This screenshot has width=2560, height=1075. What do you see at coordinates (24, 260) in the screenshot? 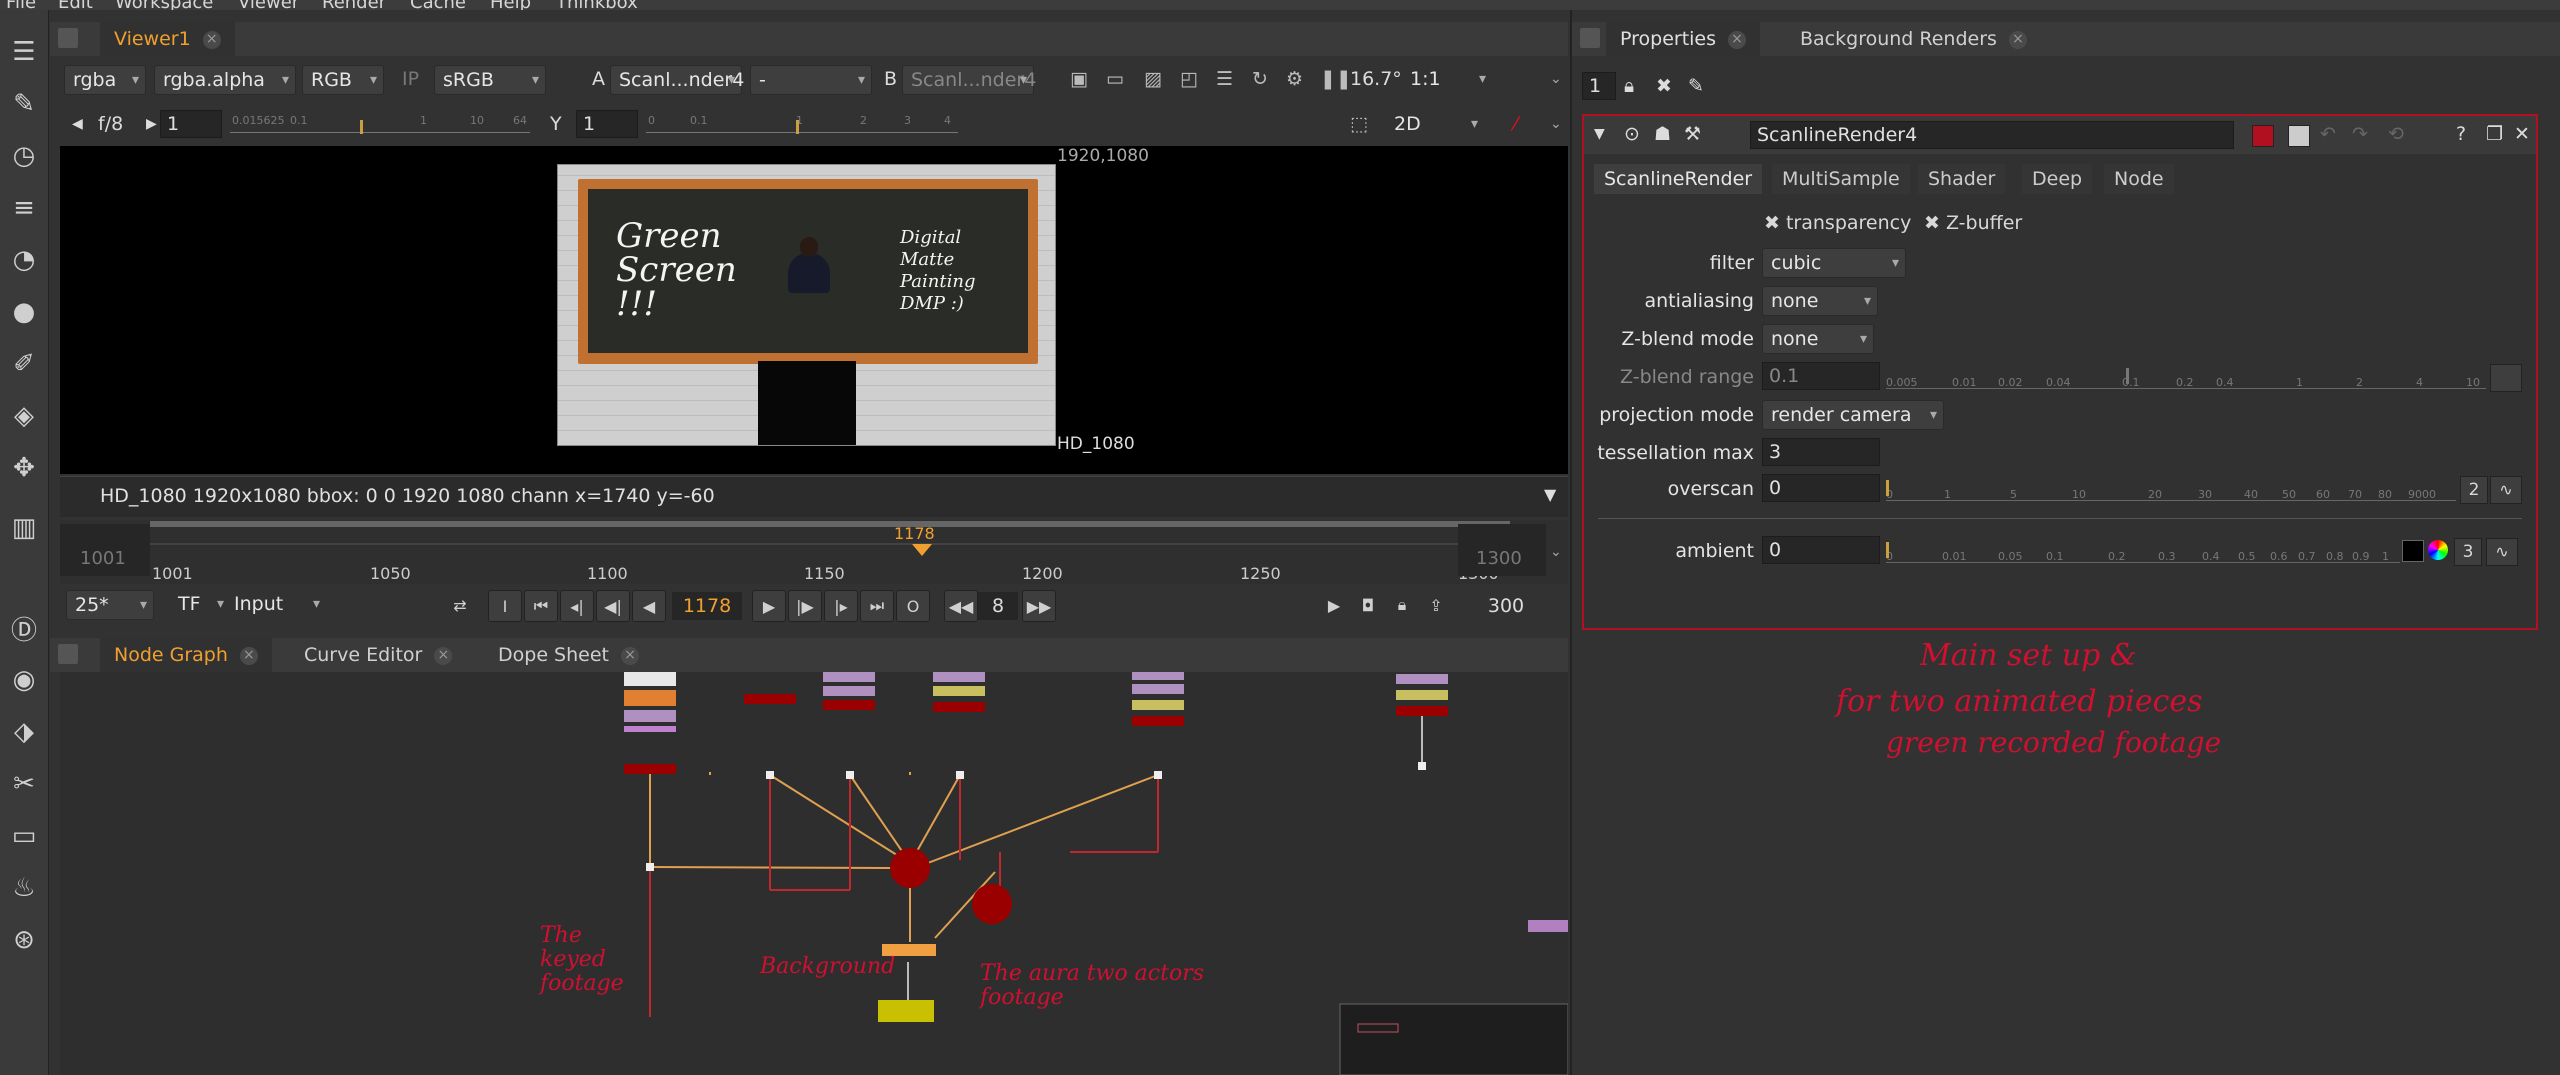
I see `color-icon: ◔` at bounding box center [24, 260].